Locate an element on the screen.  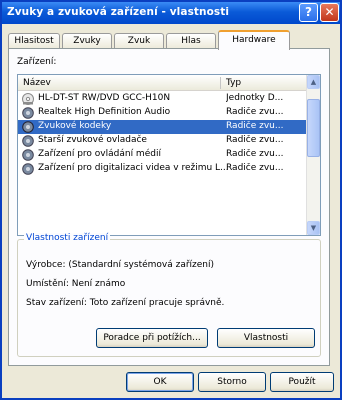
cd-drive-icon is located at coordinates (28, 99).